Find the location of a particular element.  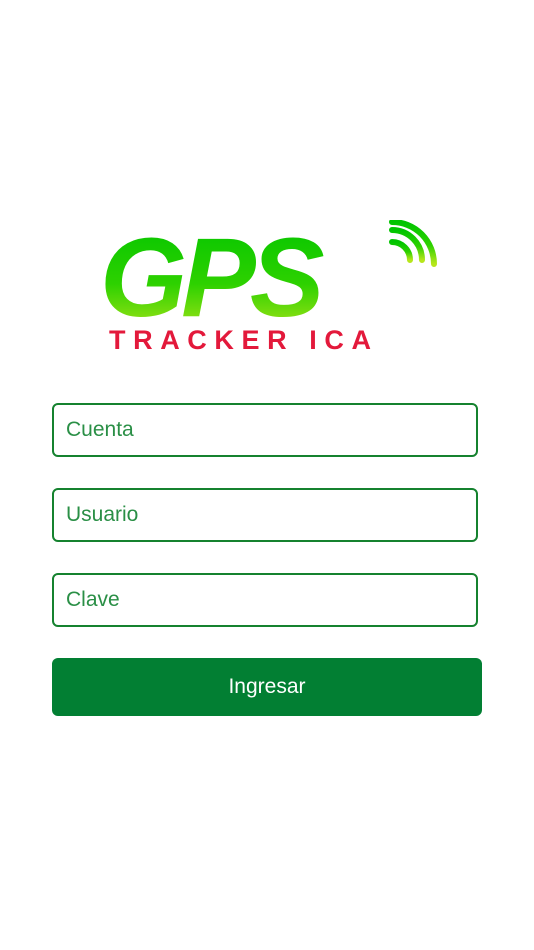

login-button: Ingresar is located at coordinates (267, 687).